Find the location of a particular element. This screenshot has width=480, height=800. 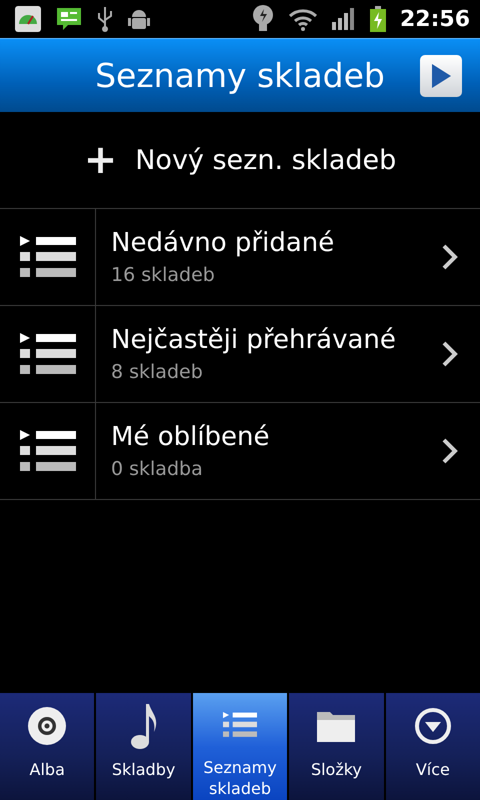

signal-icon is located at coordinates (344, 19).